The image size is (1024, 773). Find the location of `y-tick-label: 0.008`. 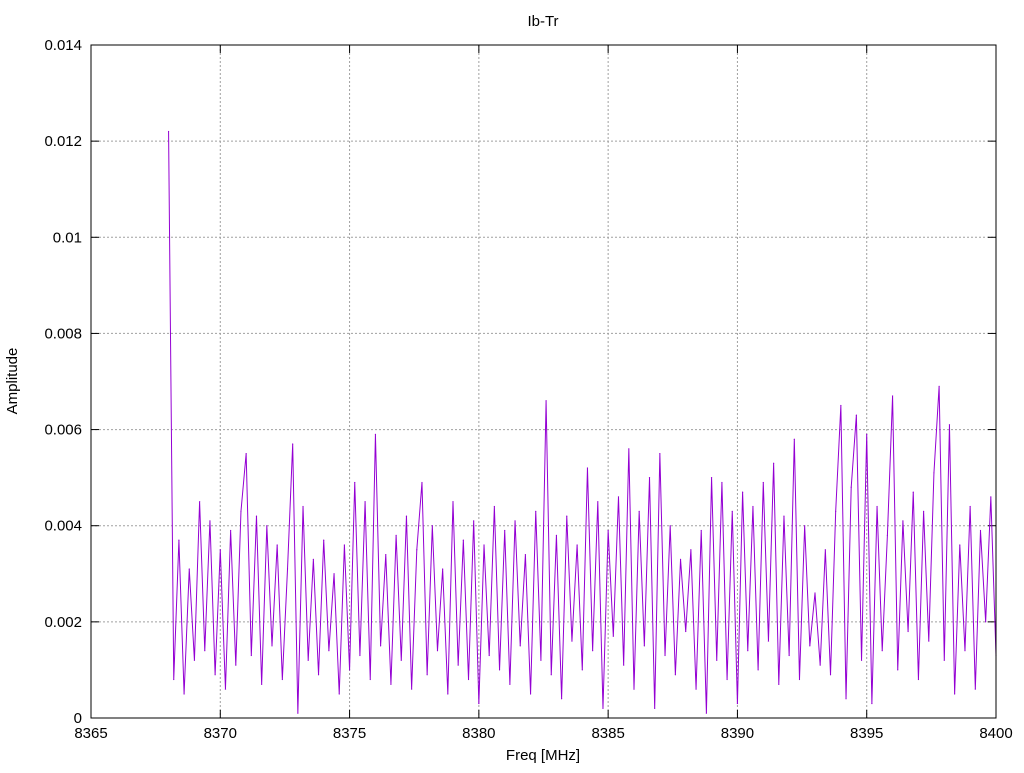

y-tick-label: 0.008 is located at coordinates (63, 333).